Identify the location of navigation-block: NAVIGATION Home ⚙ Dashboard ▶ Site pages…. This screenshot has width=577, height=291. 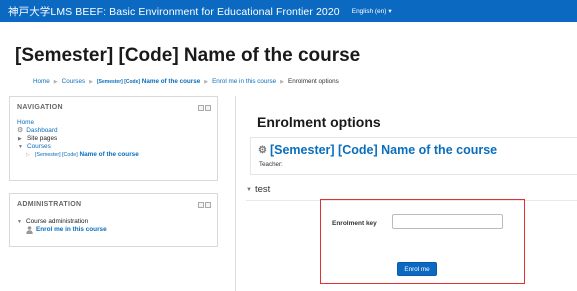
(113, 138).